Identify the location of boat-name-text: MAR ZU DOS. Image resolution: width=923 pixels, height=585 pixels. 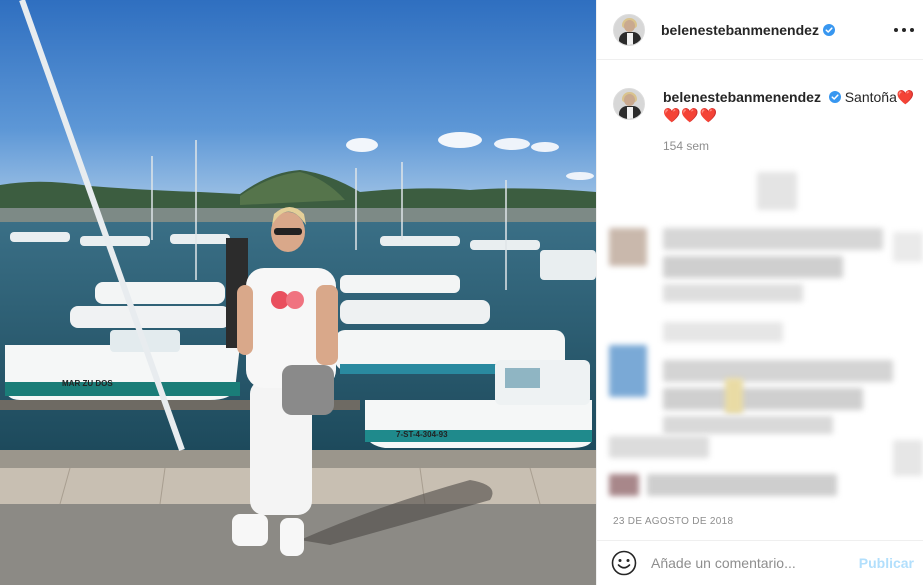
(87, 383).